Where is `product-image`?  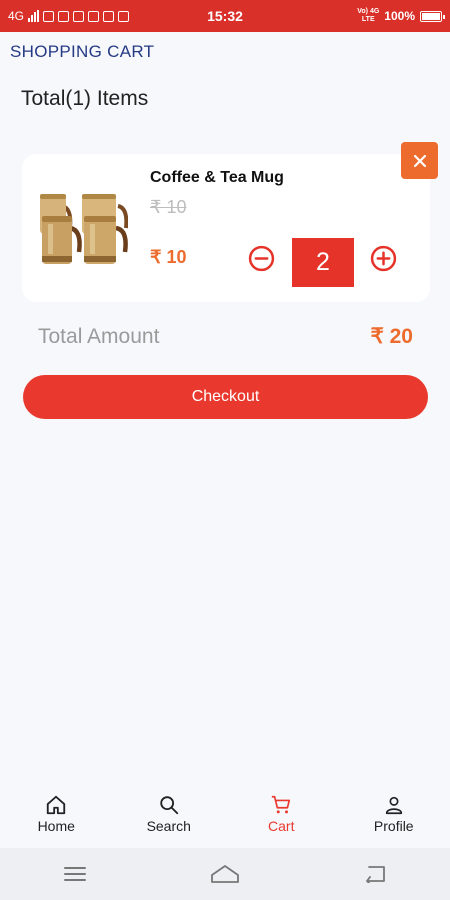
product-image is located at coordinates (84, 229).